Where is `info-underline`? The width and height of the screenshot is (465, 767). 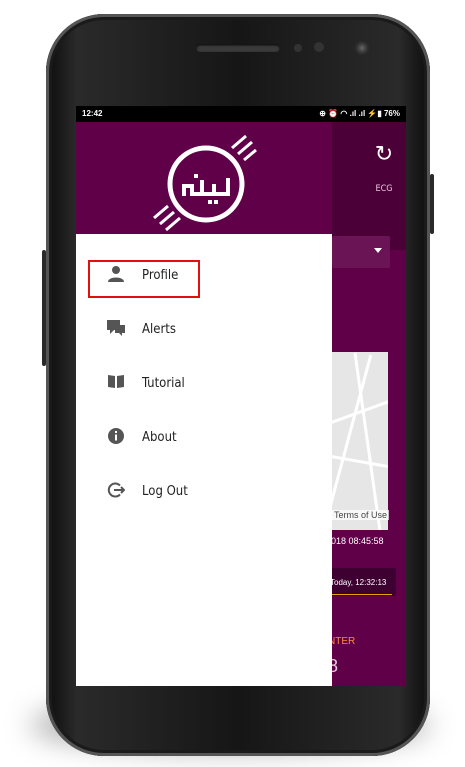
info-underline is located at coordinates (360, 594).